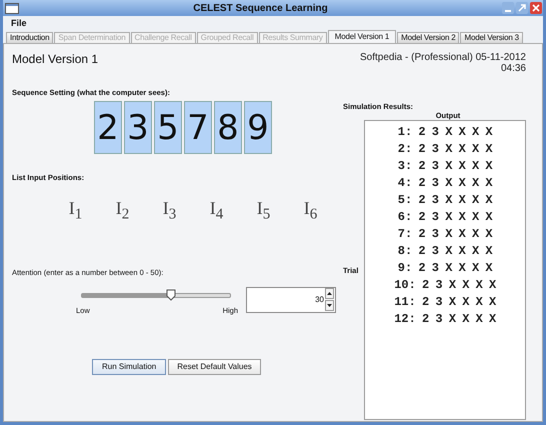 This screenshot has height=425, width=546. Describe the element at coordinates (168, 127) in the screenshot. I see `digit-tile: 5` at that location.